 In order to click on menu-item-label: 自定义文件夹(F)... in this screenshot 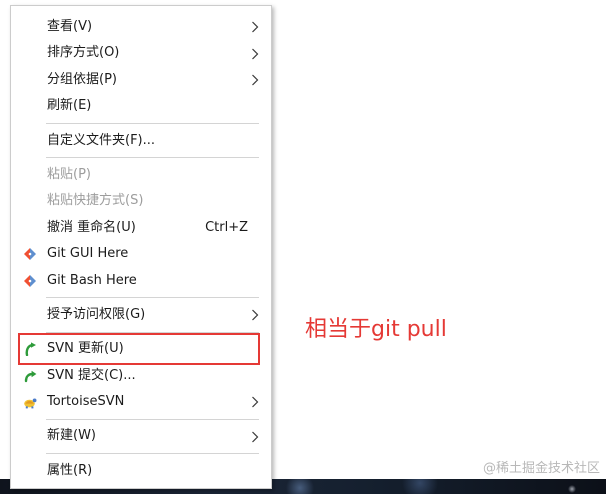, I will do `click(101, 140)`.